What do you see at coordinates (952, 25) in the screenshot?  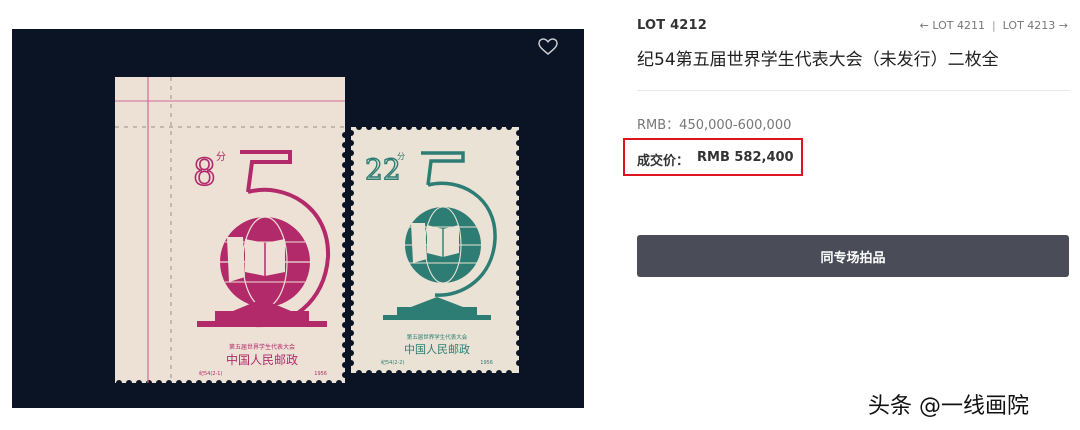 I see `prev-lot-link: ← LOT 4211` at bounding box center [952, 25].